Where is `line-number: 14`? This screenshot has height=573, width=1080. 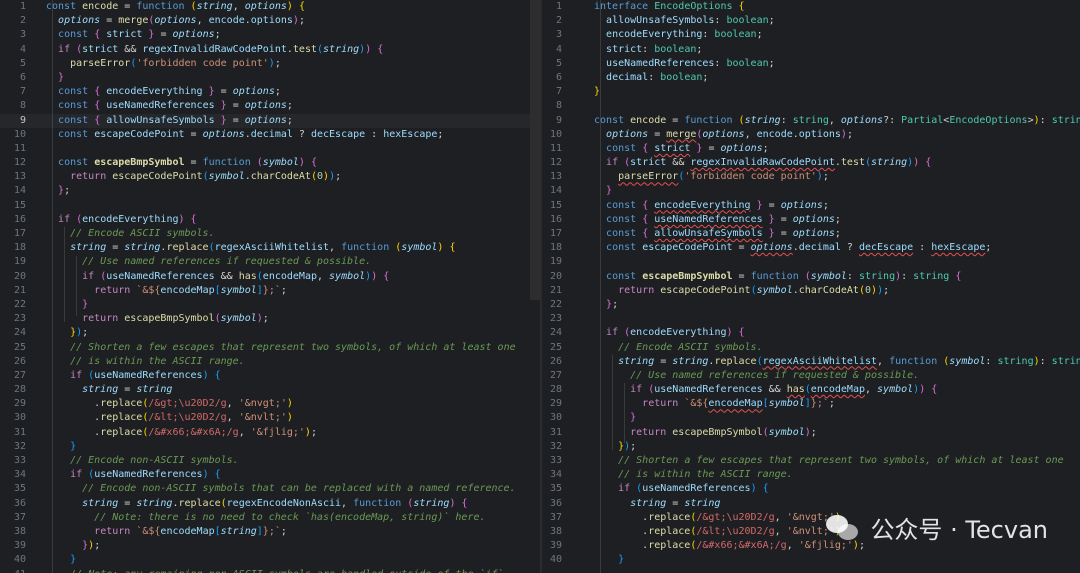 line-number: 14 is located at coordinates (19, 191).